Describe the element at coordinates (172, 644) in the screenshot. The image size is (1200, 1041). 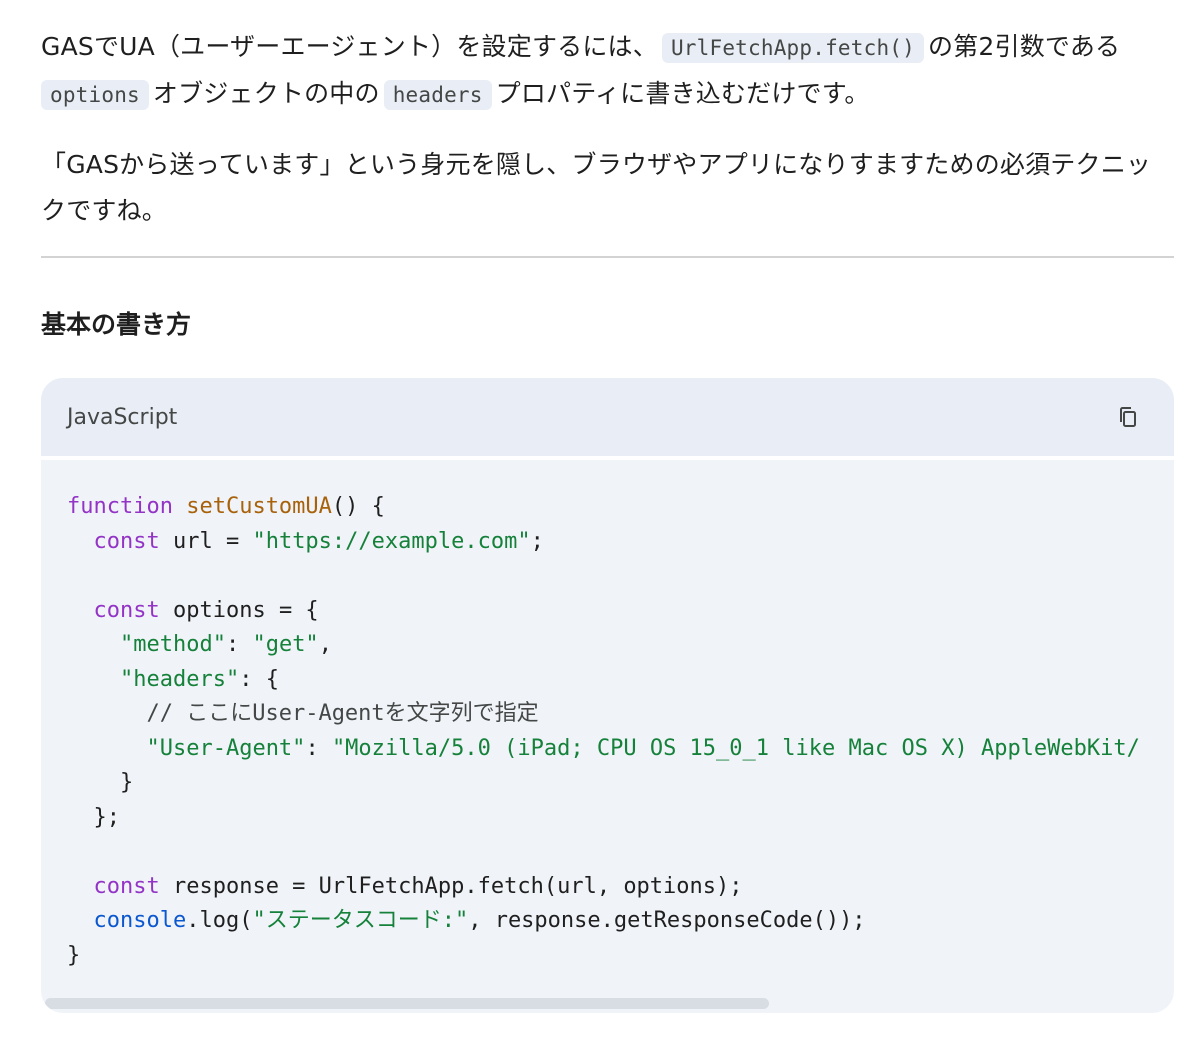
I see `string-literal: "method"` at that location.